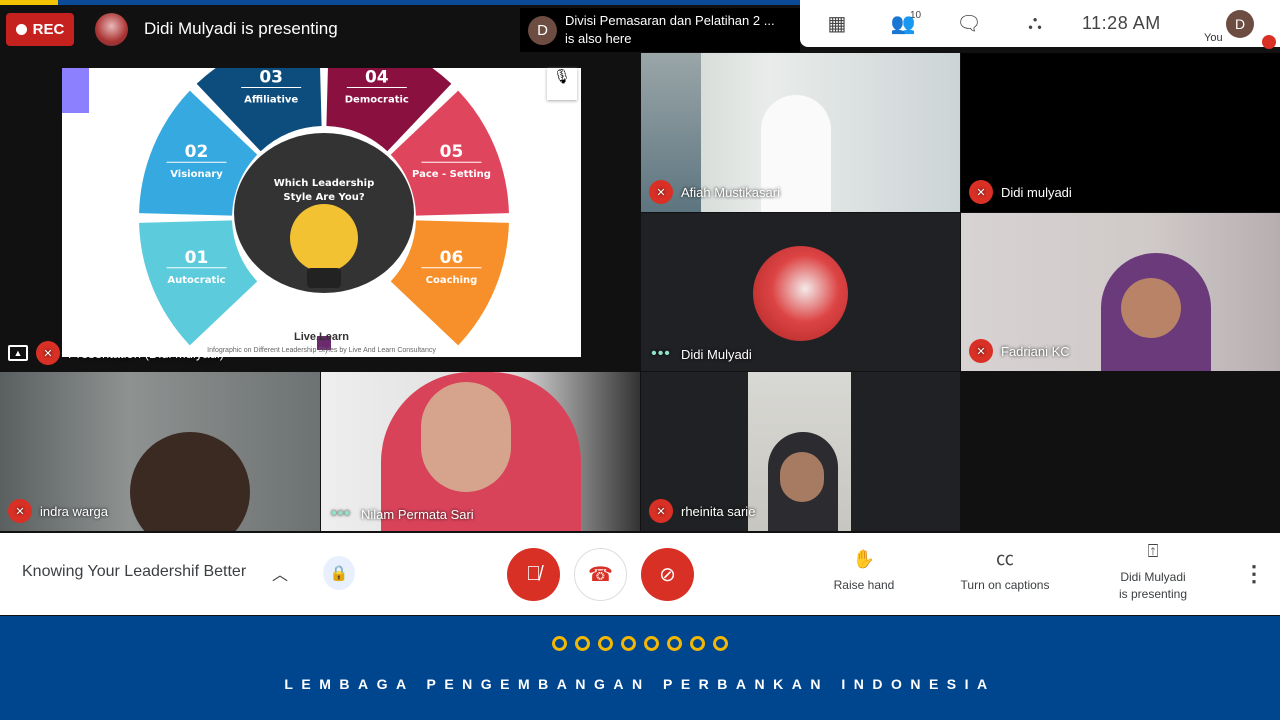 The width and height of the screenshot is (1280, 720). I want to click on participant-name: Fadriani KC, so click(1035, 351).